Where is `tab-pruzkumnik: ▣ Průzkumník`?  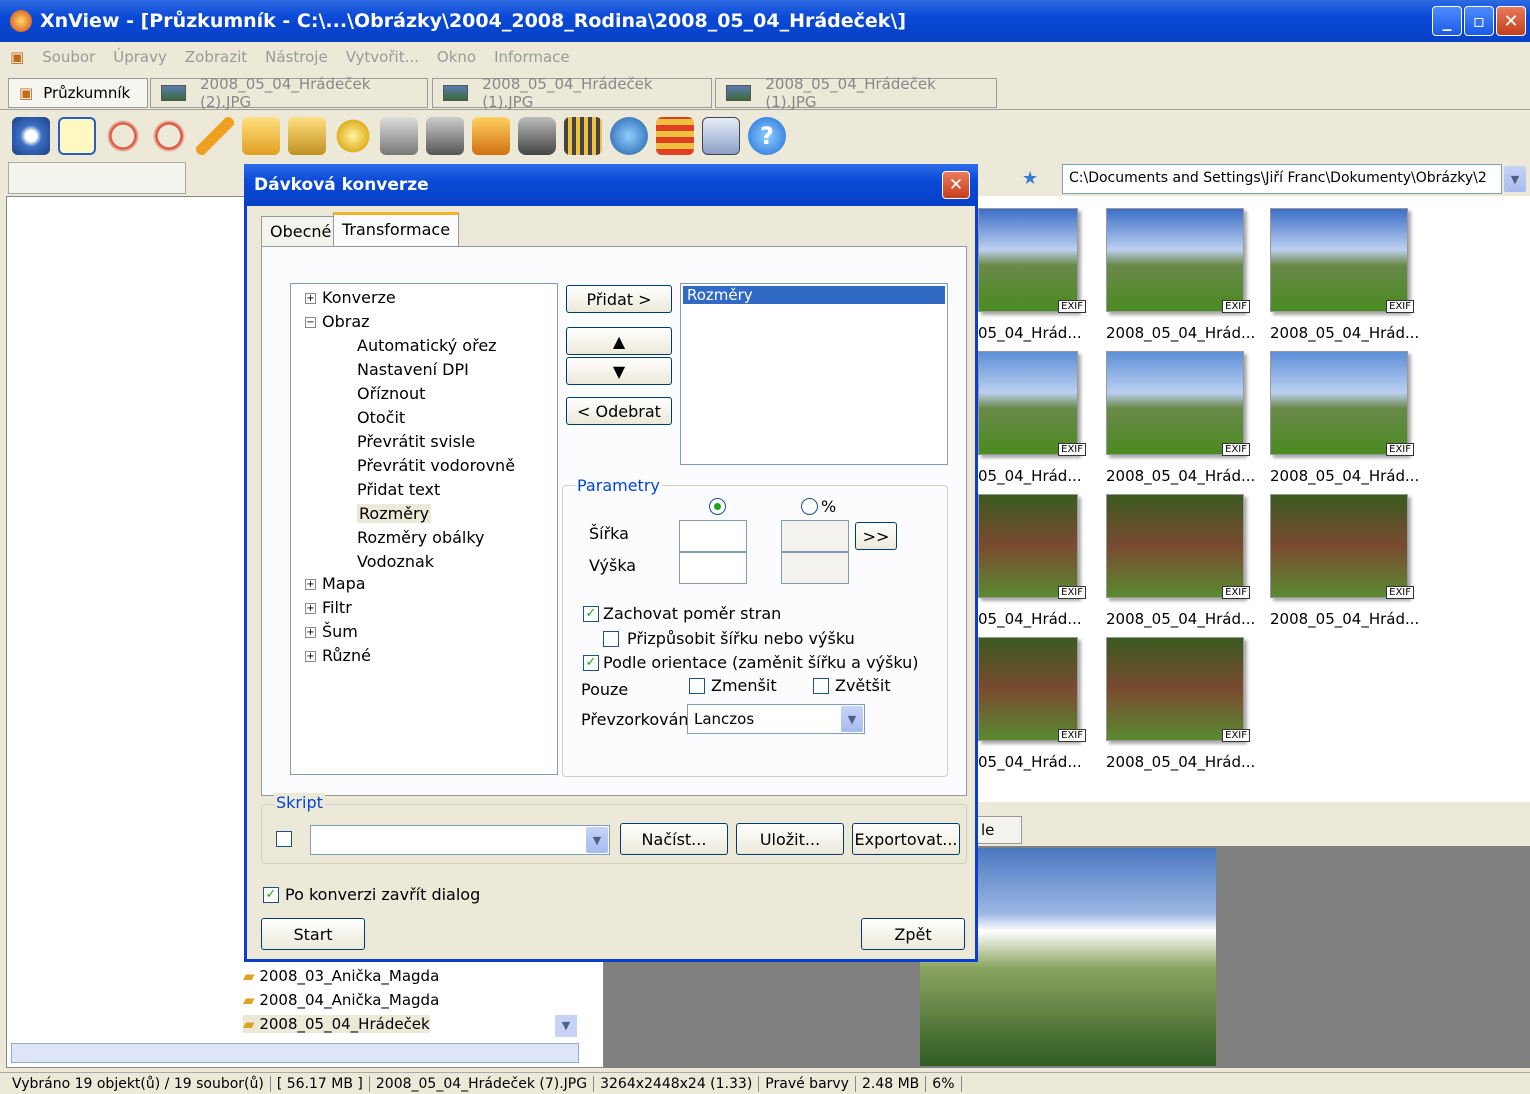 tab-pruzkumnik: ▣ Průzkumník is located at coordinates (78, 93).